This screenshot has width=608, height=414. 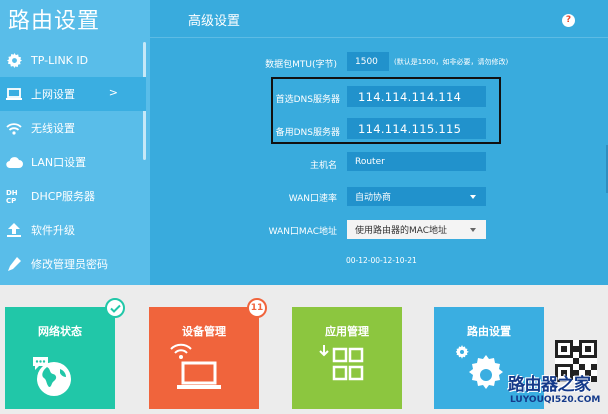 I want to click on sidebar-item-upgrade: 软件升级, so click(x=73, y=230).